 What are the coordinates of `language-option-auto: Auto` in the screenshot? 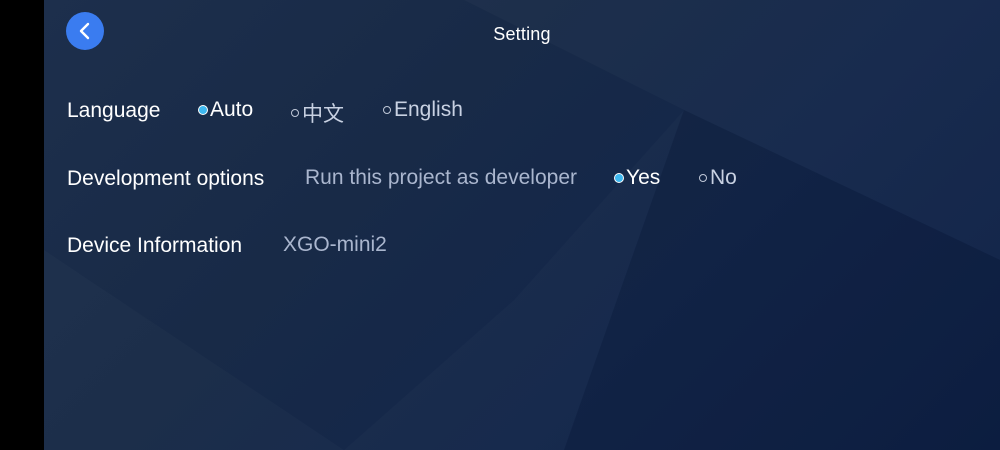 It's located at (226, 110).